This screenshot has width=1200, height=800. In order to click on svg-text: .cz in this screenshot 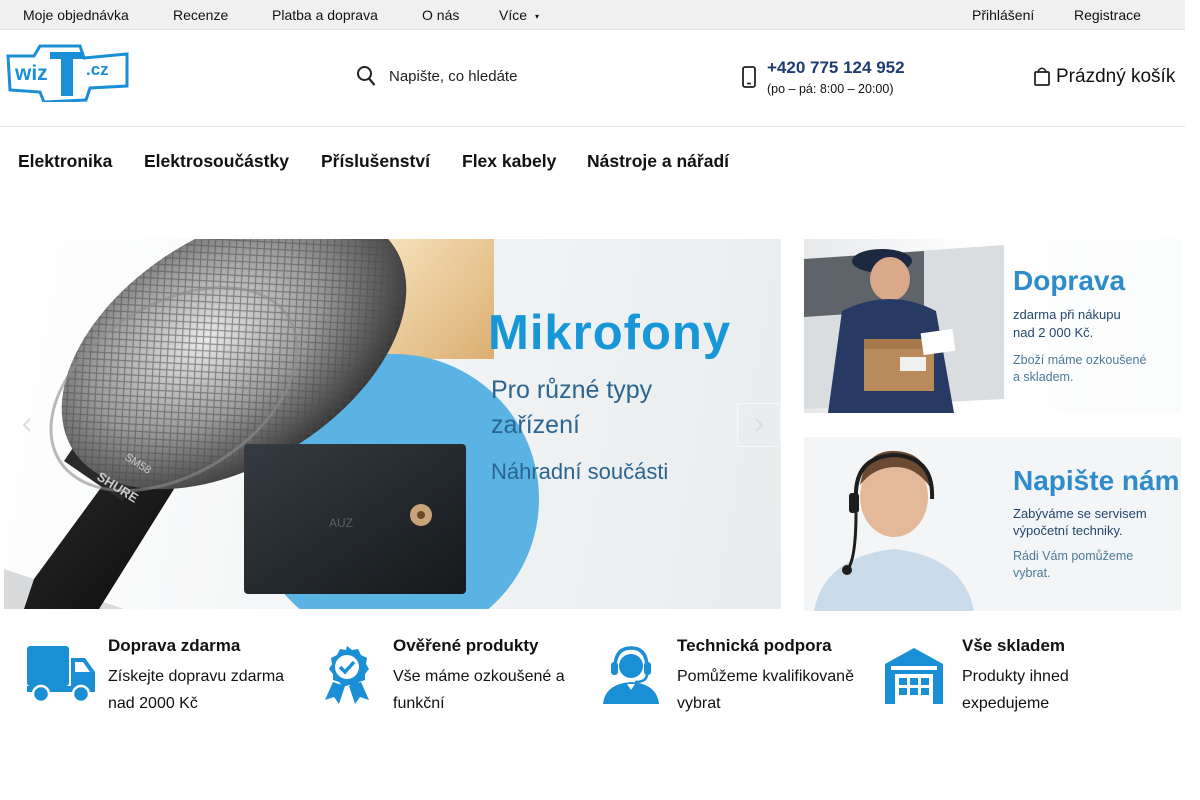, I will do `click(97, 69)`.